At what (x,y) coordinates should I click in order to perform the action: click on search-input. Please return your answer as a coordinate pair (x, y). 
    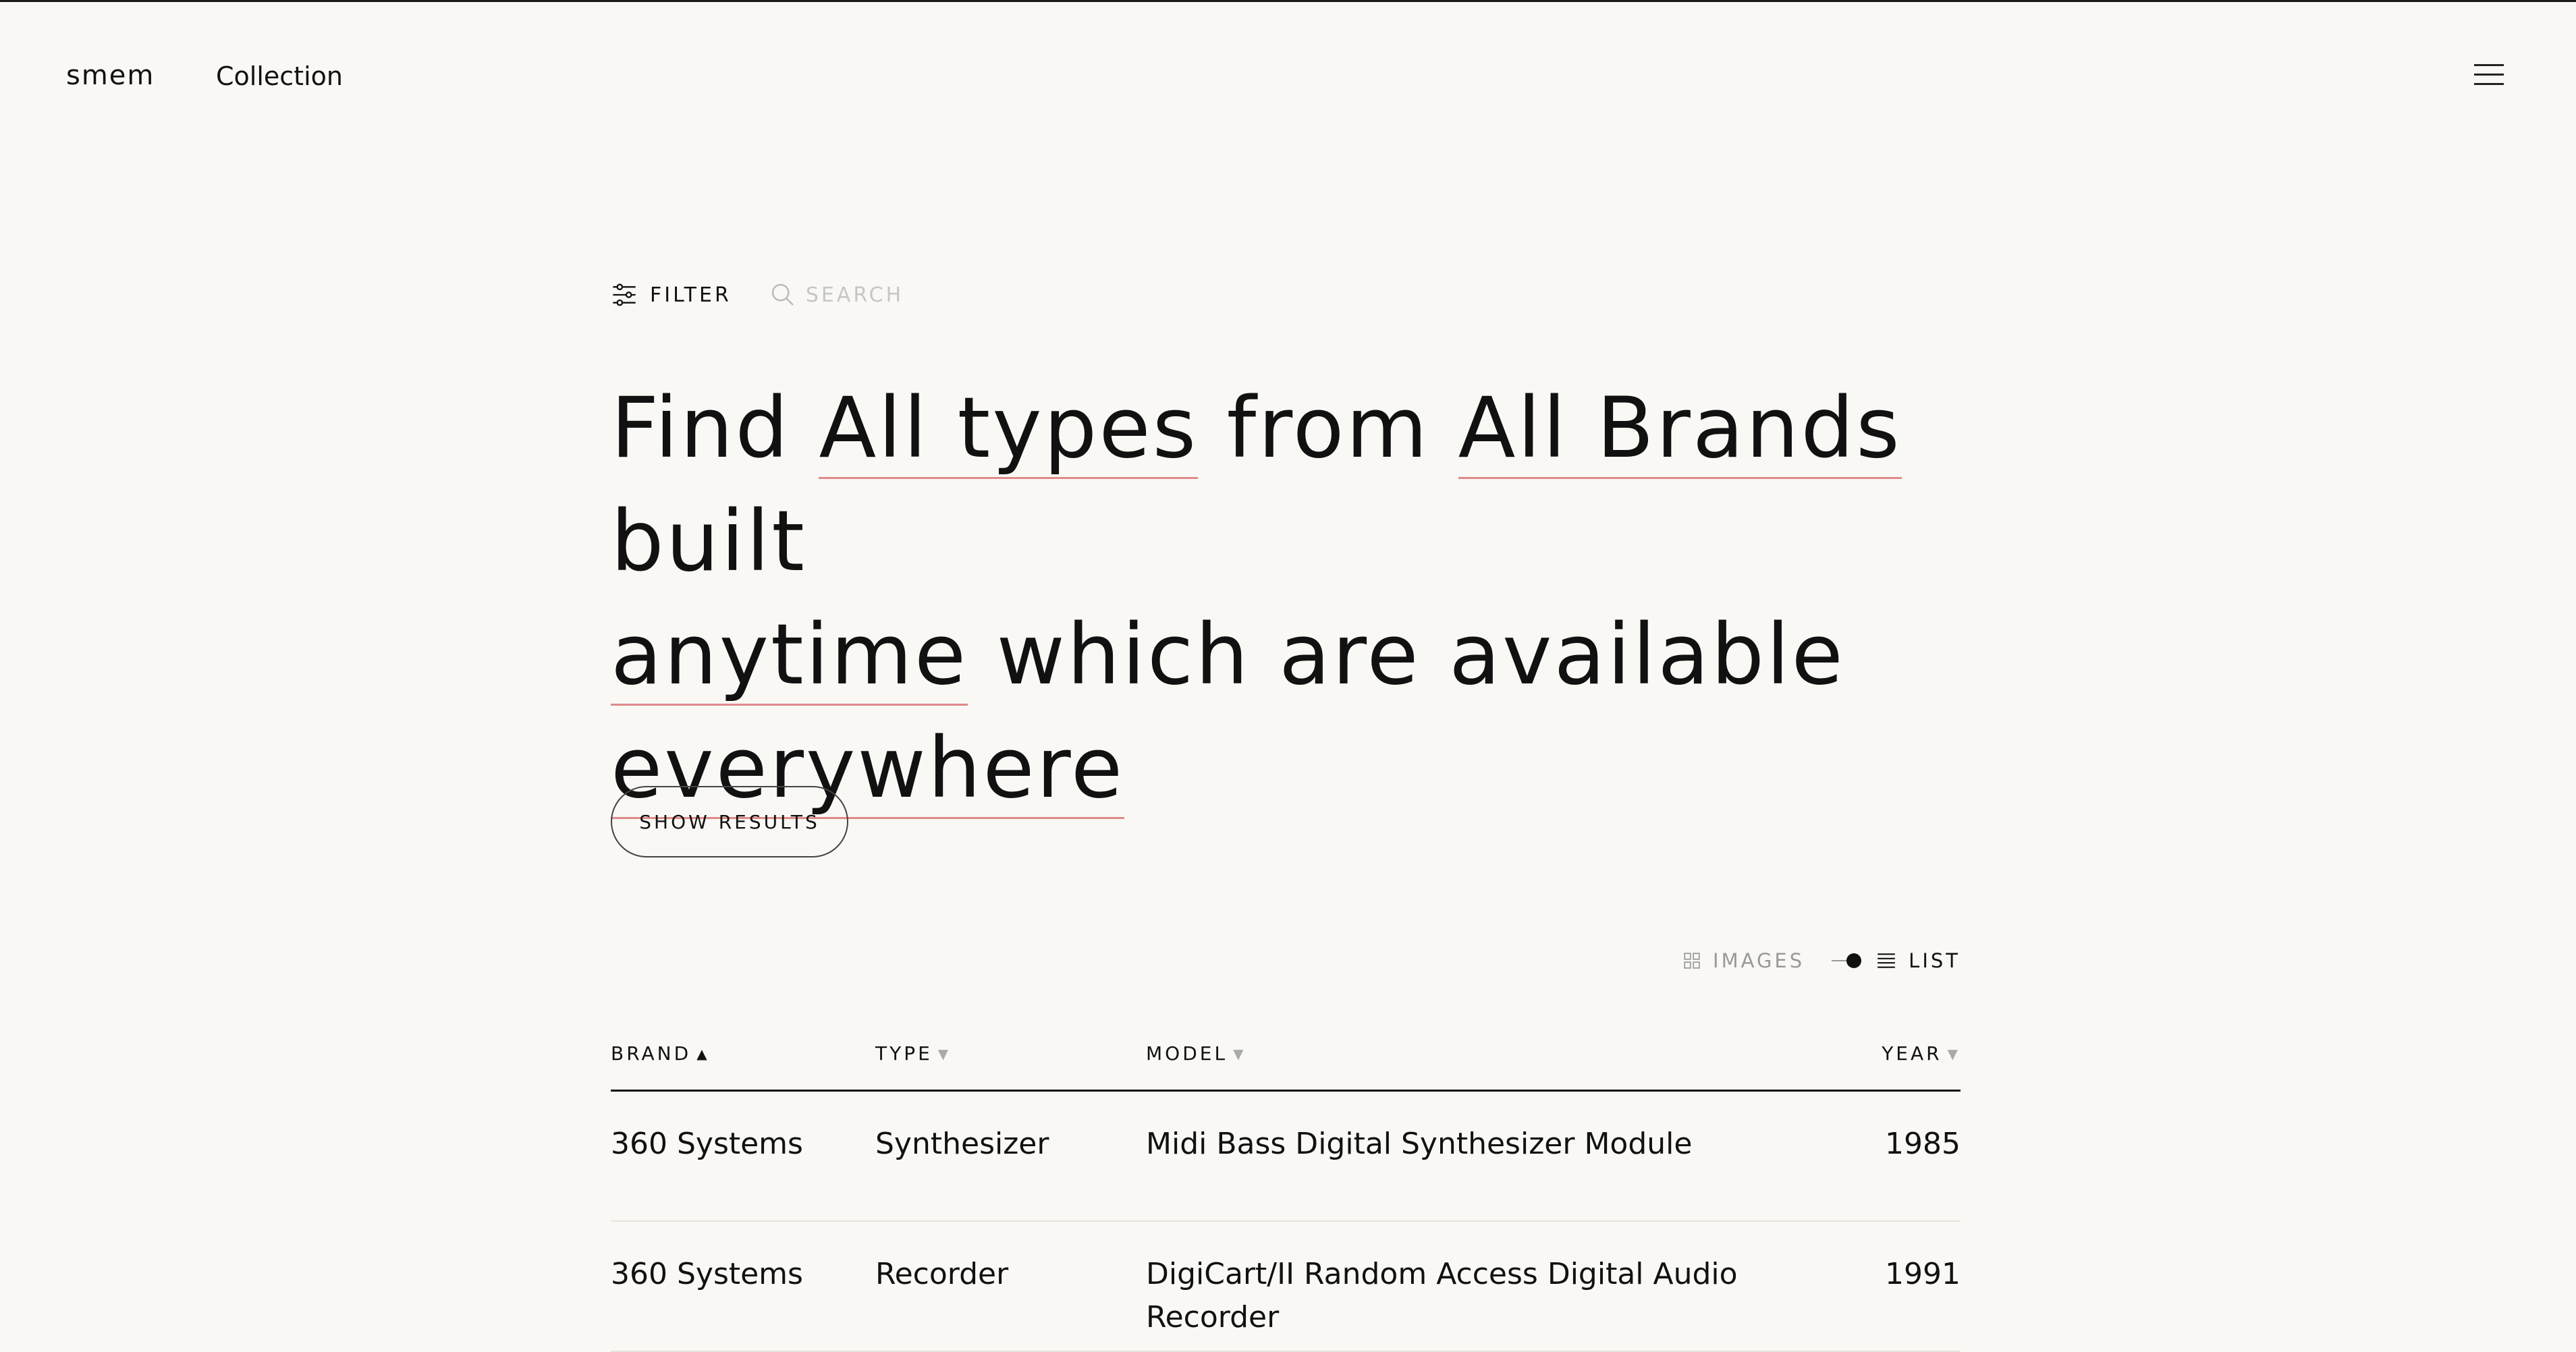
    Looking at the image, I should click on (907, 295).